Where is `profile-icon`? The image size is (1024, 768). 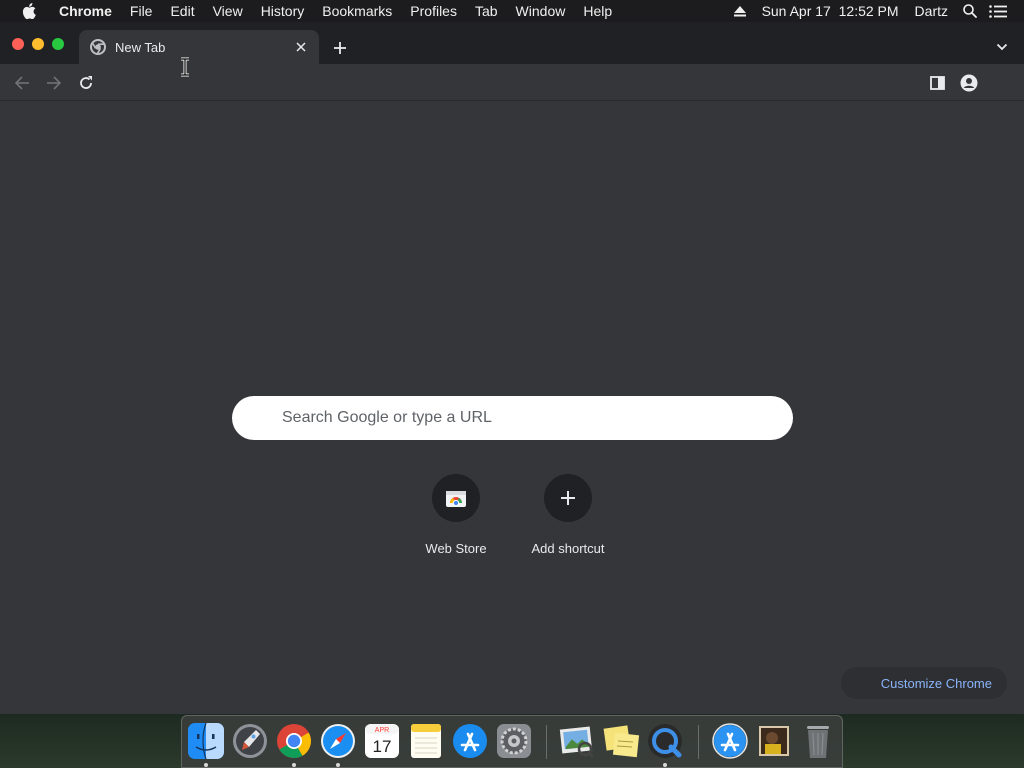 profile-icon is located at coordinates (969, 83).